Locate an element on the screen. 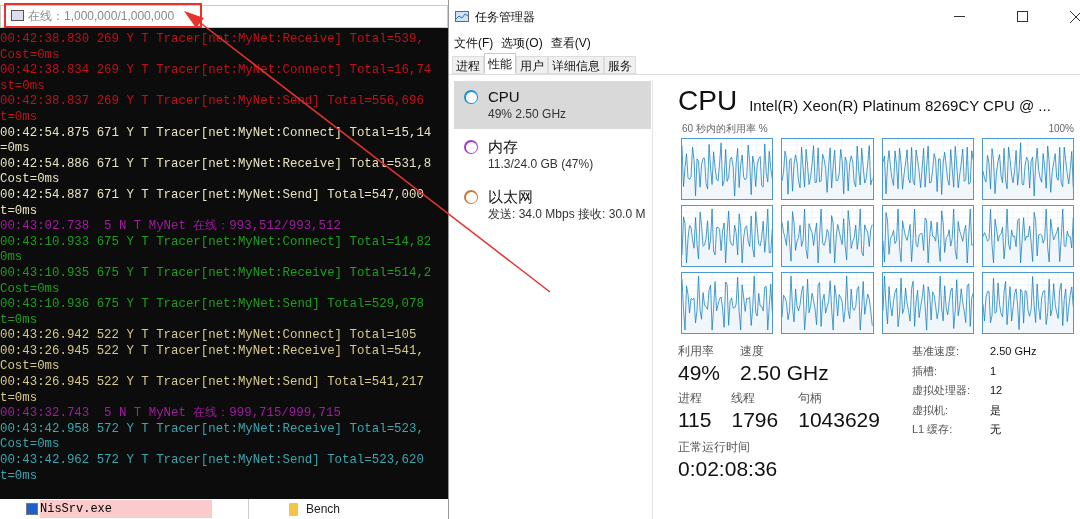 This screenshot has height=519, width=1080. console-line: 00:43:02.738 5 N T MyNet 在线：993,512/993,512 is located at coordinates (171, 227).